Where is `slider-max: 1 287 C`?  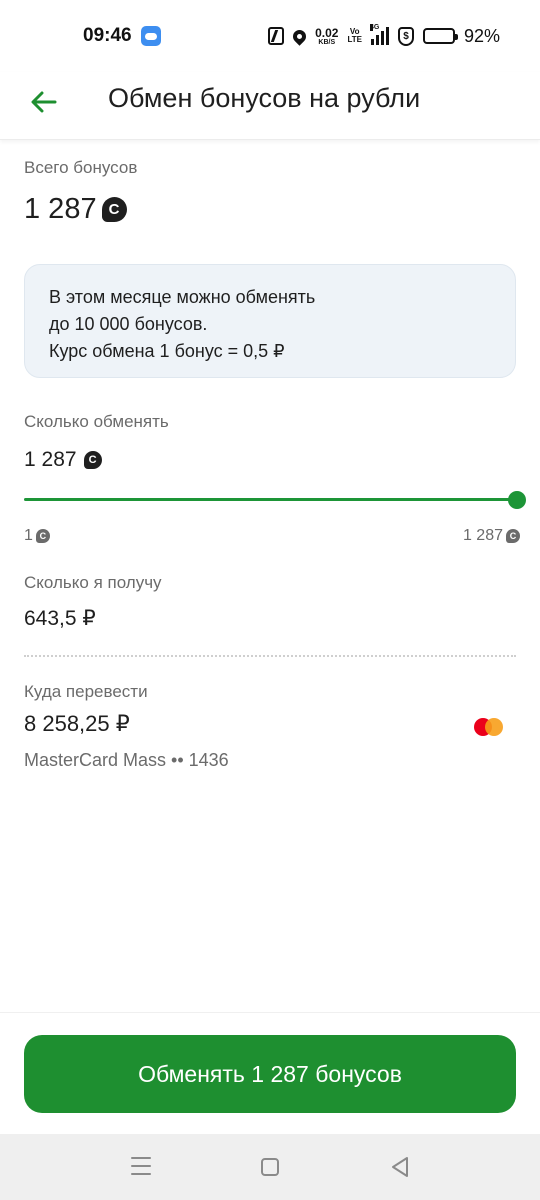 slider-max: 1 287 C is located at coordinates (491, 536).